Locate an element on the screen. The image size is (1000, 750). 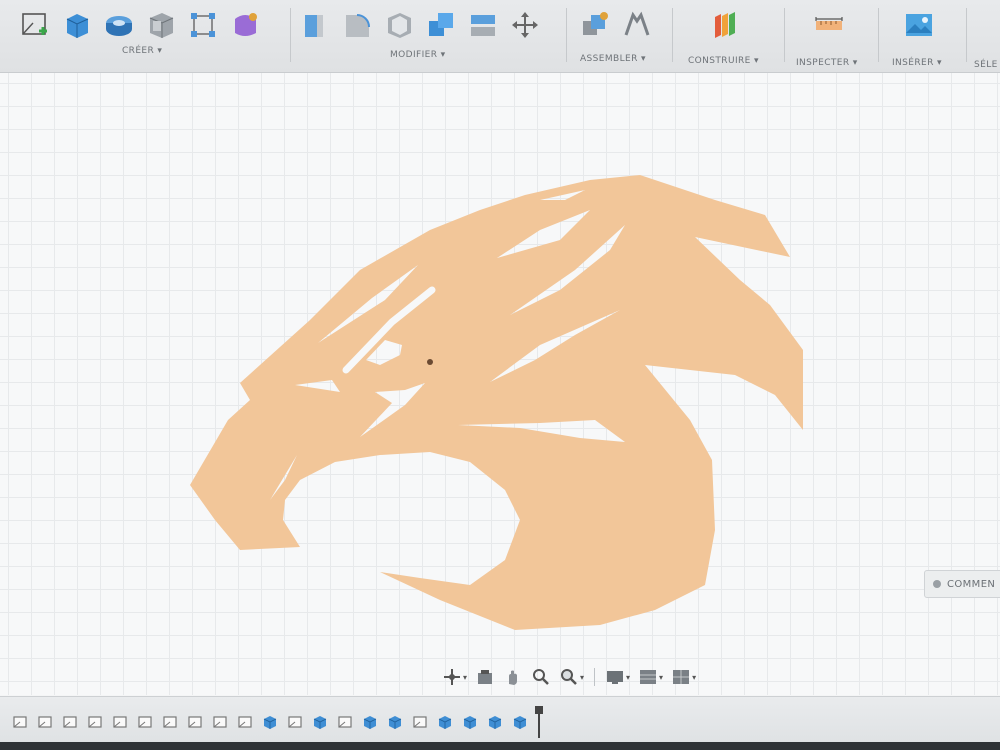
joint-icon is located at coordinates (637, 25).